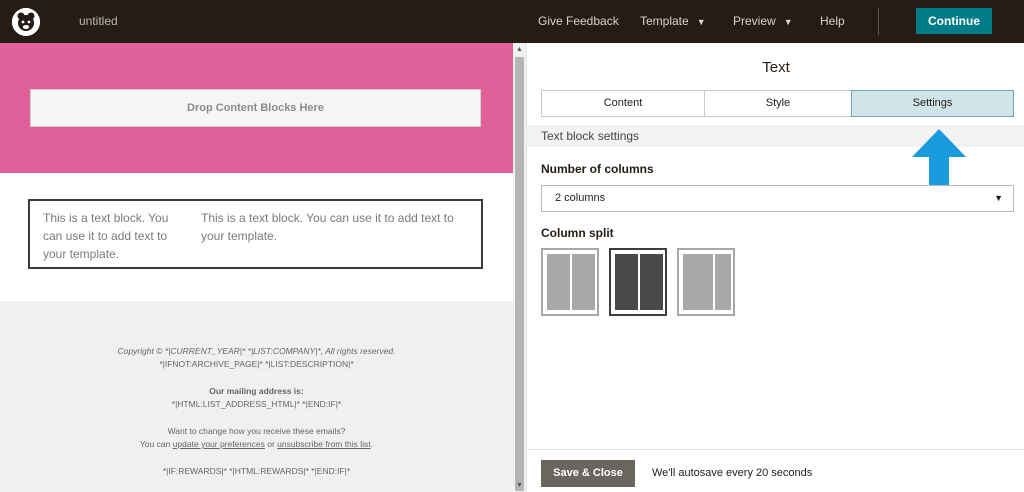  Describe the element at coordinates (777, 198) in the screenshot. I see `columns-select: 2 columns ▼` at that location.